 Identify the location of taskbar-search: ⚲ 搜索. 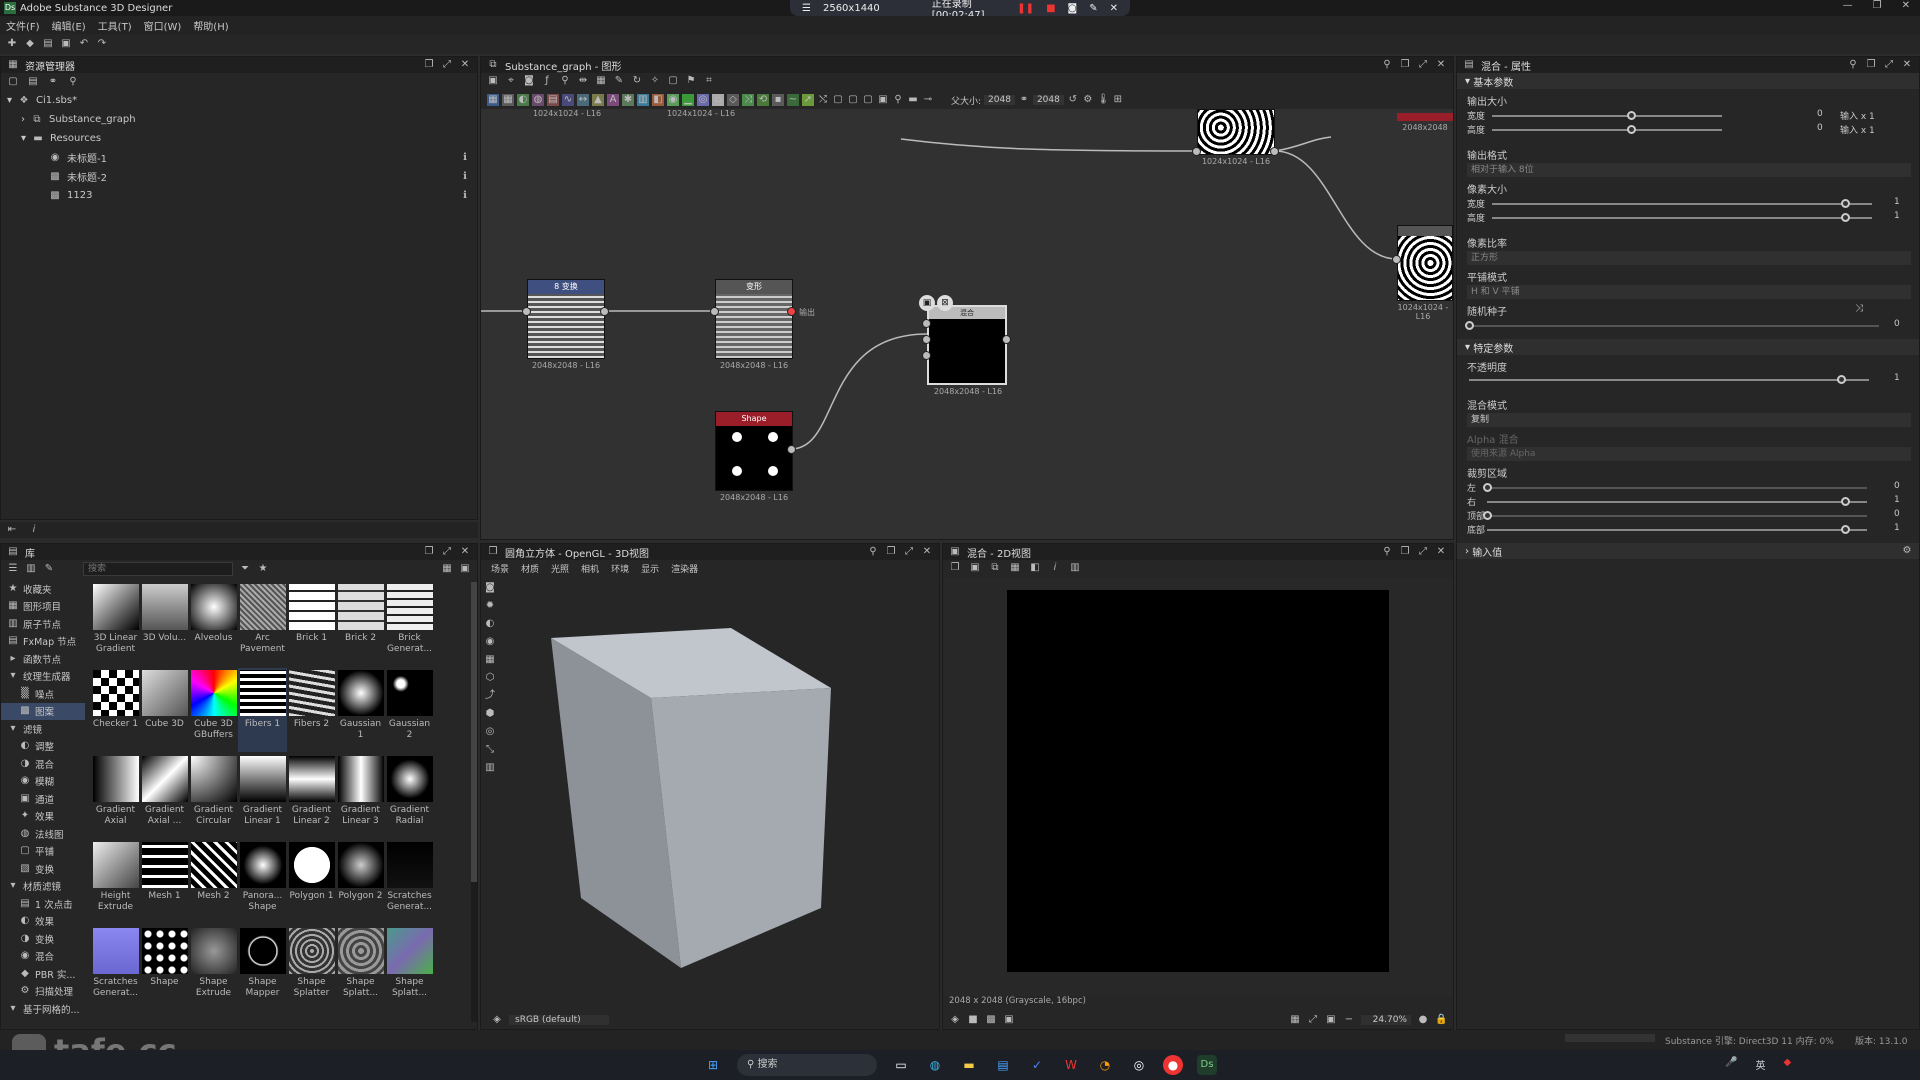
(807, 1065).